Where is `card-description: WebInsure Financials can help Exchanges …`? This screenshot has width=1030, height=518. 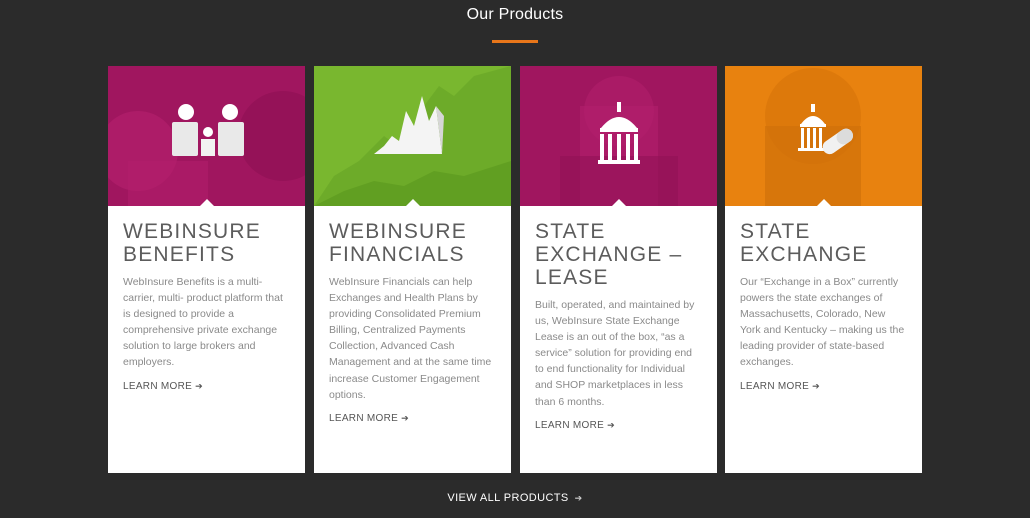 card-description: WebInsure Financials can help Exchanges … is located at coordinates (410, 338).